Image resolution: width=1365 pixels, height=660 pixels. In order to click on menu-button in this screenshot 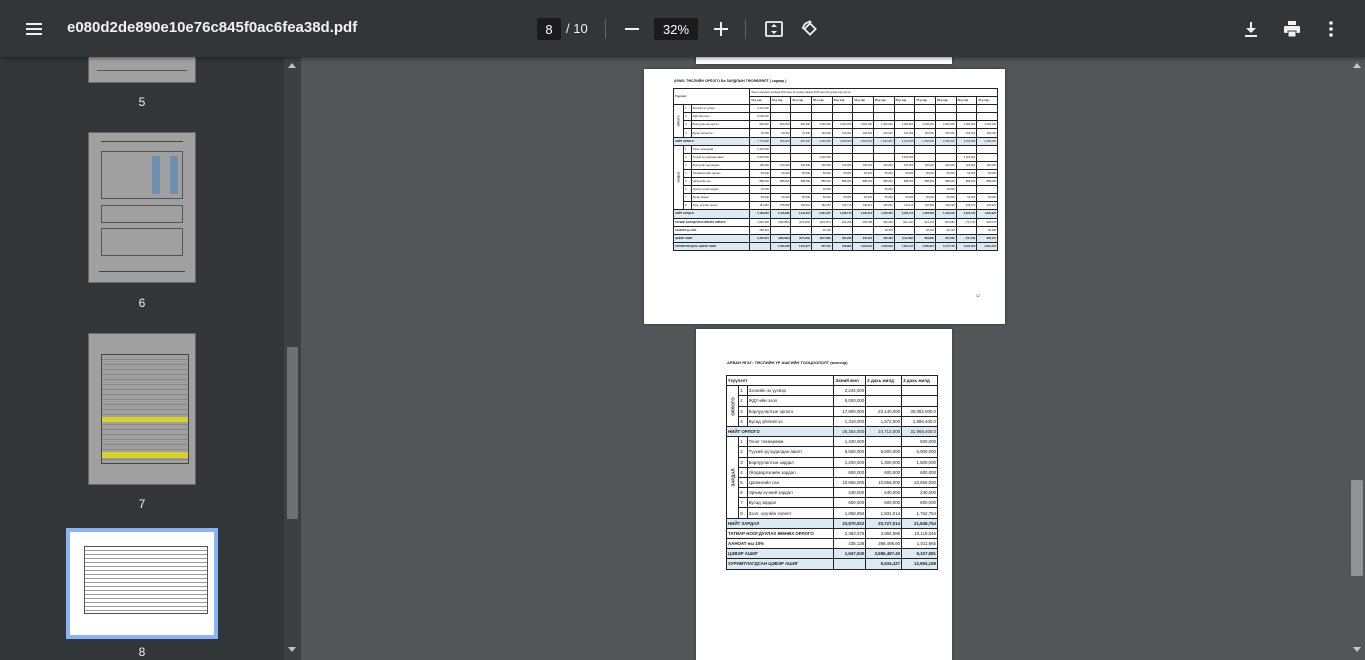, I will do `click(34, 29)`.